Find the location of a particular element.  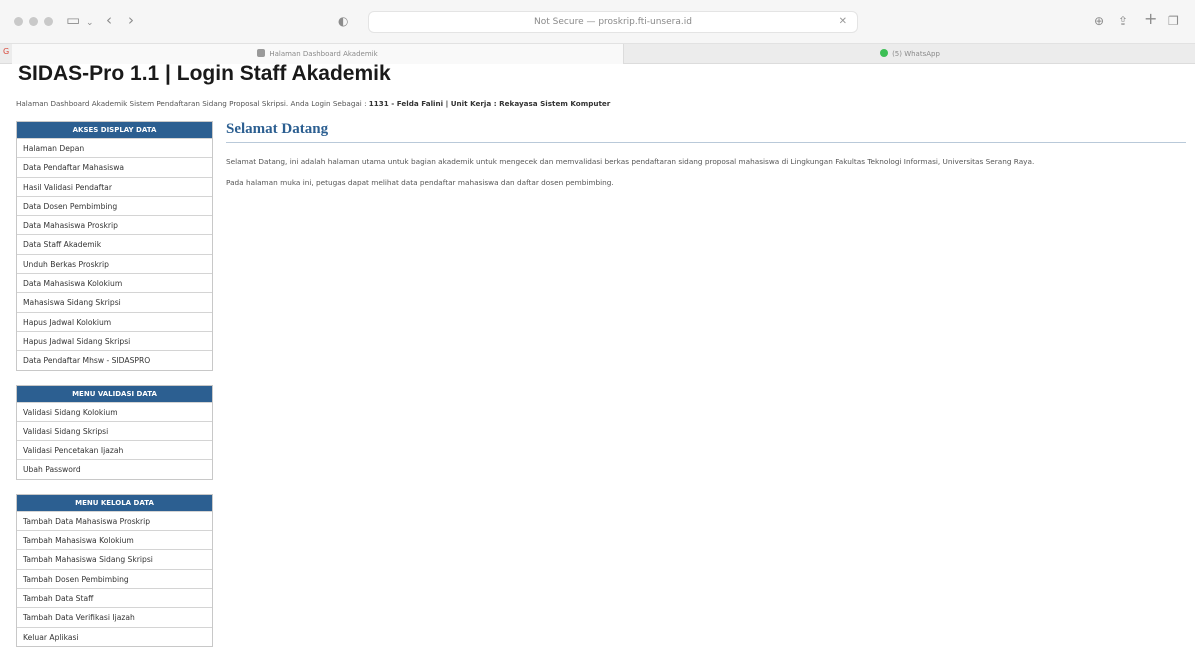

menu-item-tambah-mahasiswa-sidang-skripsi: Tambah Mahasiswa Sidang Skripsi is located at coordinates (114, 559).